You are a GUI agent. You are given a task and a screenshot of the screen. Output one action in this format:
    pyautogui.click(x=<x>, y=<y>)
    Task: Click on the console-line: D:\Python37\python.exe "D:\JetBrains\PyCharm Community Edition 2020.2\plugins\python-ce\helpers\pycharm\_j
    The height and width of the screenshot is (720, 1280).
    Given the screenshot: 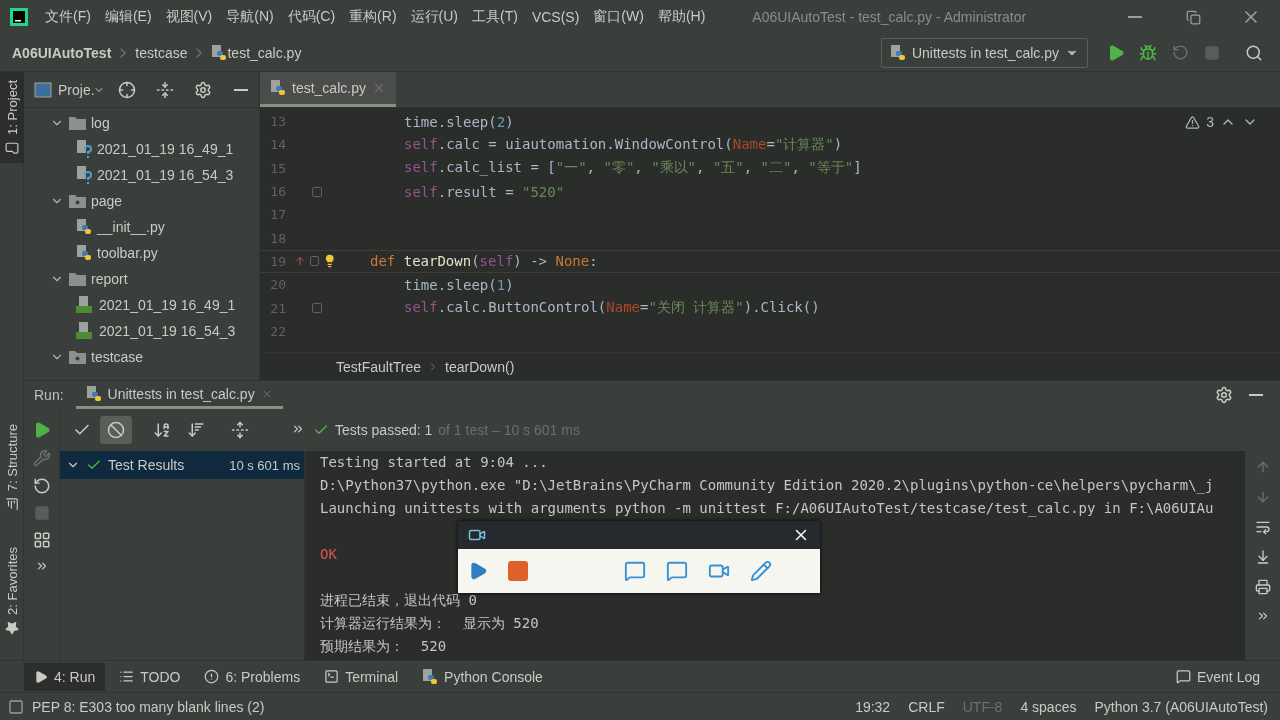 What is the action you would take?
    pyautogui.click(x=767, y=486)
    